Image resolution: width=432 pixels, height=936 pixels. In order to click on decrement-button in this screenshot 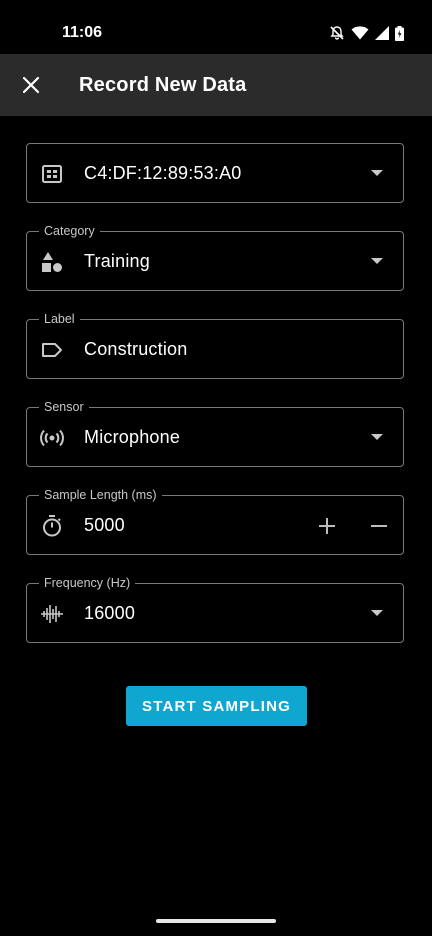, I will do `click(379, 526)`.